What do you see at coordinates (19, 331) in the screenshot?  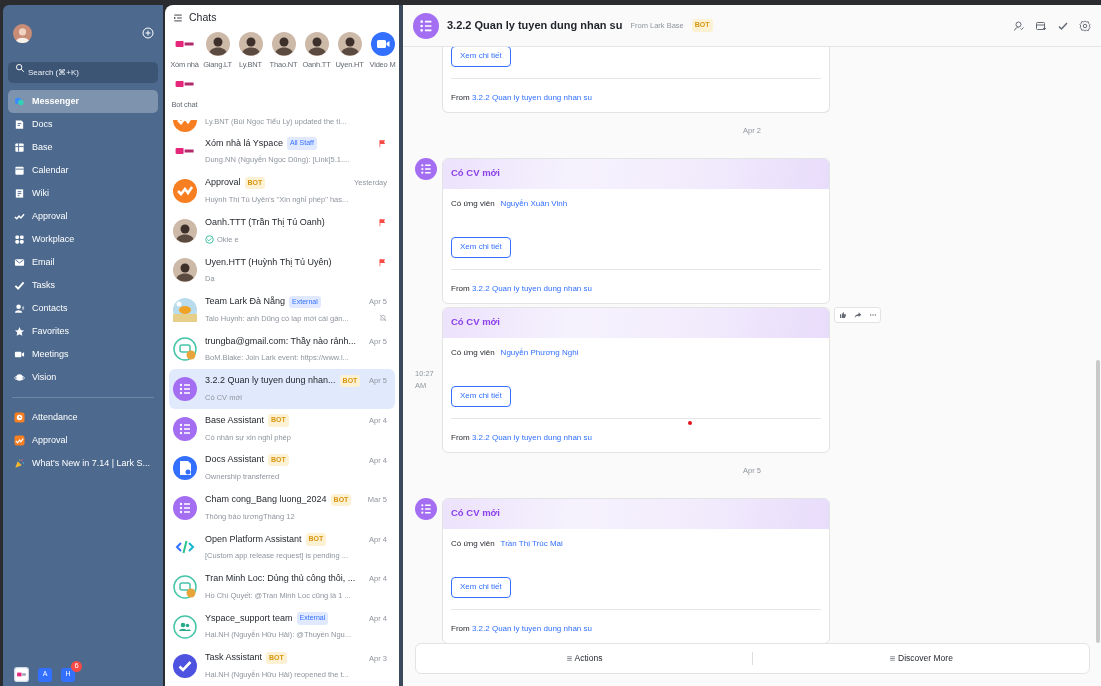 I see `star-icon` at bounding box center [19, 331].